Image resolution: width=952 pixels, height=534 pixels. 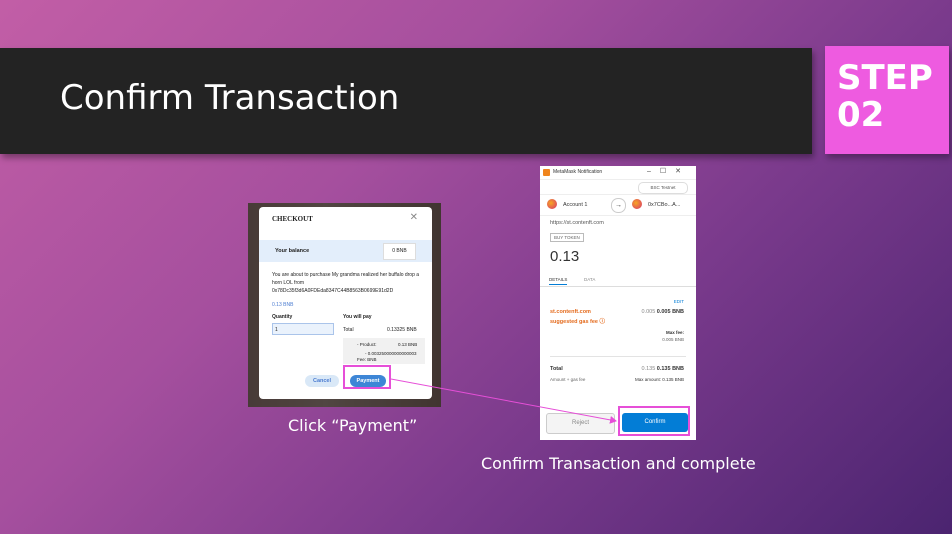 What do you see at coordinates (618, 463) in the screenshot?
I see `caption-right: Confirm Transaction and complete` at bounding box center [618, 463].